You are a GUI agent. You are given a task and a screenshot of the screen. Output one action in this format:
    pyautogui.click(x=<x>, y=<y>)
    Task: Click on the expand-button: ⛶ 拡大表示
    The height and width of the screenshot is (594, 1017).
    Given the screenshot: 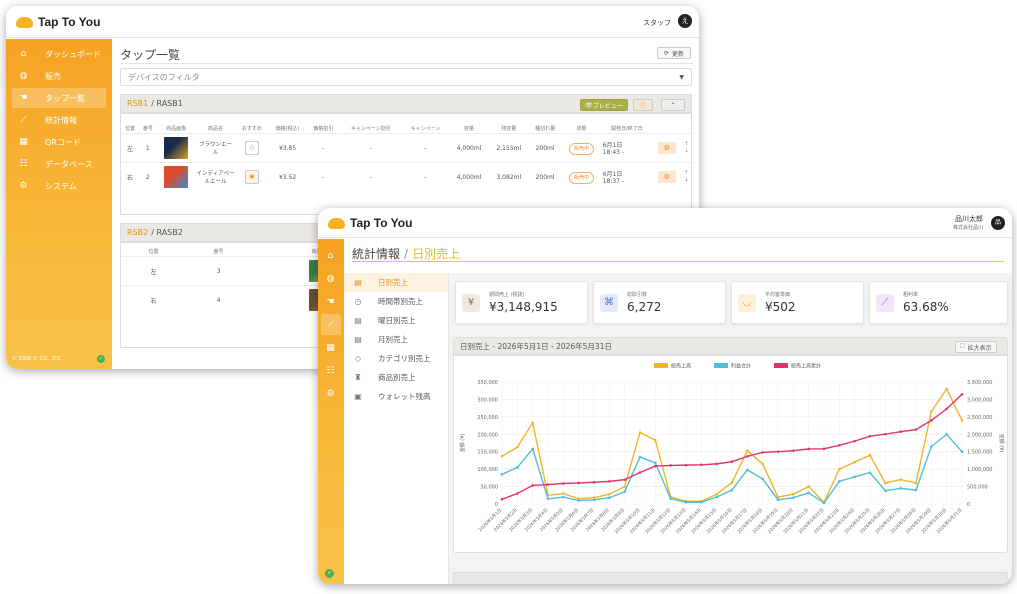 What is the action you would take?
    pyautogui.click(x=976, y=347)
    